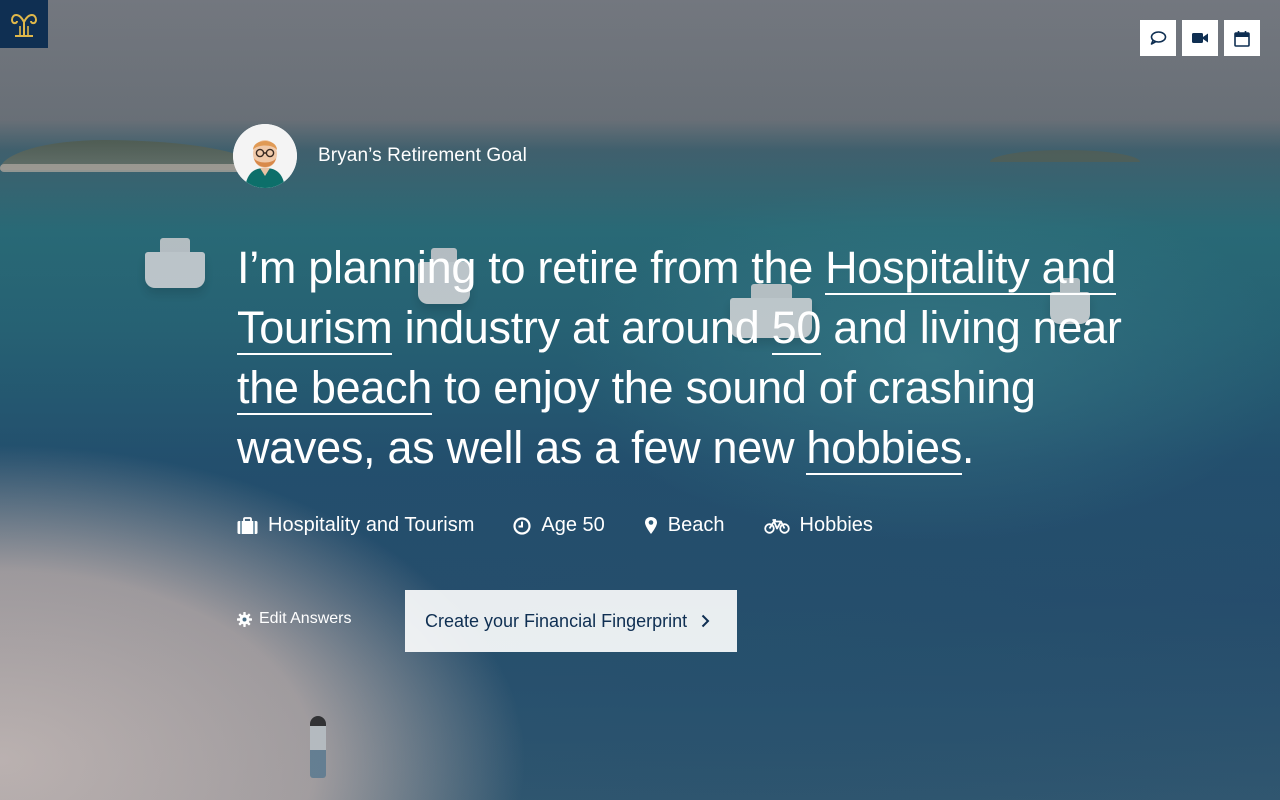  I want to click on bicycle-icon, so click(776, 526).